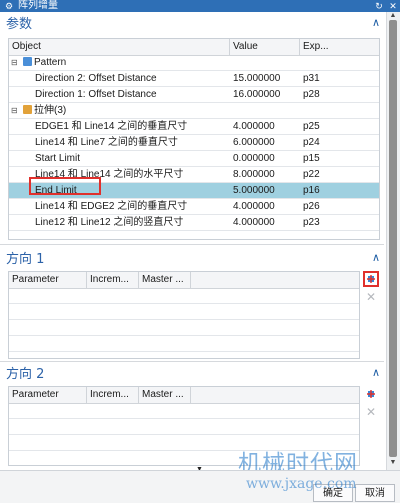 This screenshot has height=503, width=400. Describe the element at coordinates (266, 94) in the screenshot. I see `value-cell: 16.000000` at that location.